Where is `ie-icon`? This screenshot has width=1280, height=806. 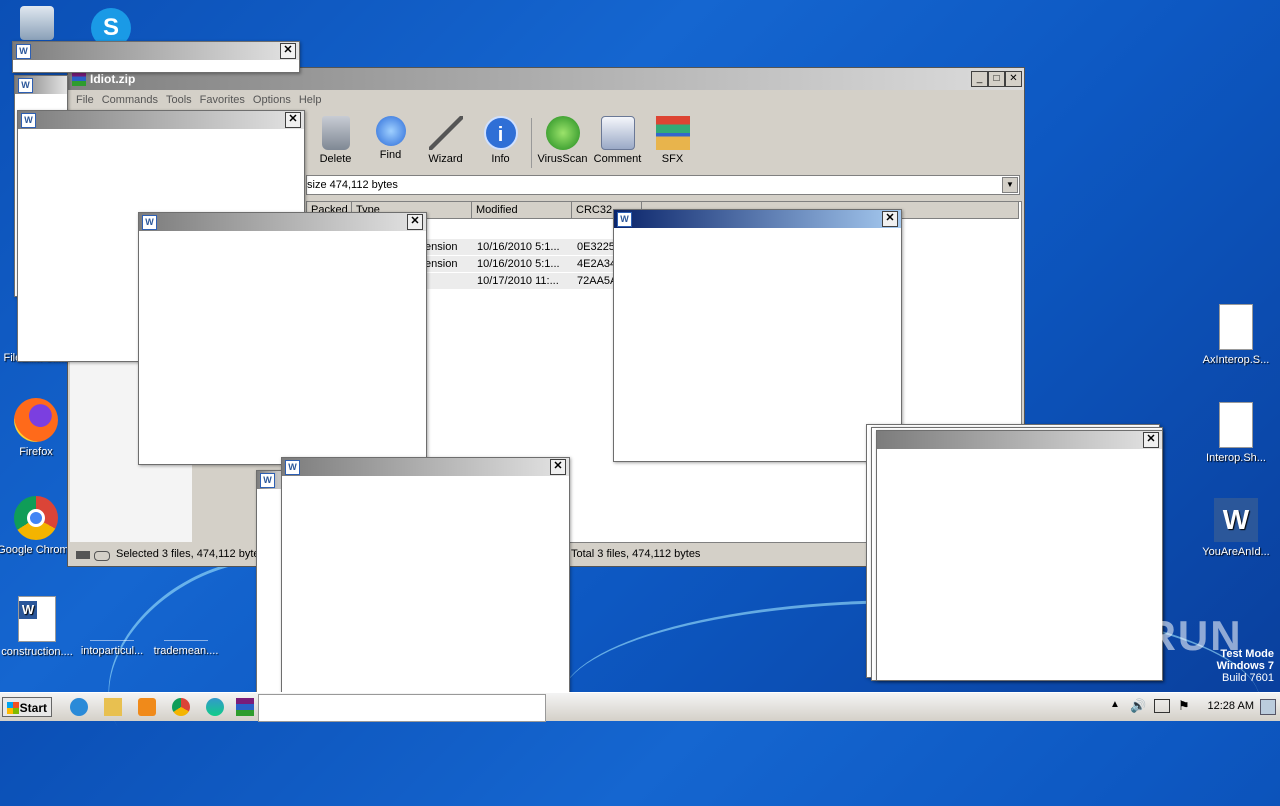
ie-icon is located at coordinates (79, 707).